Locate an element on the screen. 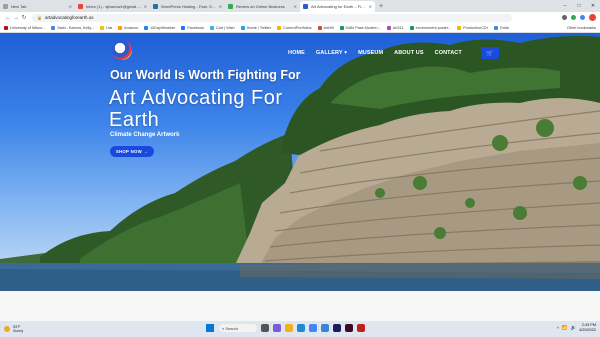 Image resolution: width=600 pixels, height=337 pixels. page-content-area is located at coordinates (300, 306).